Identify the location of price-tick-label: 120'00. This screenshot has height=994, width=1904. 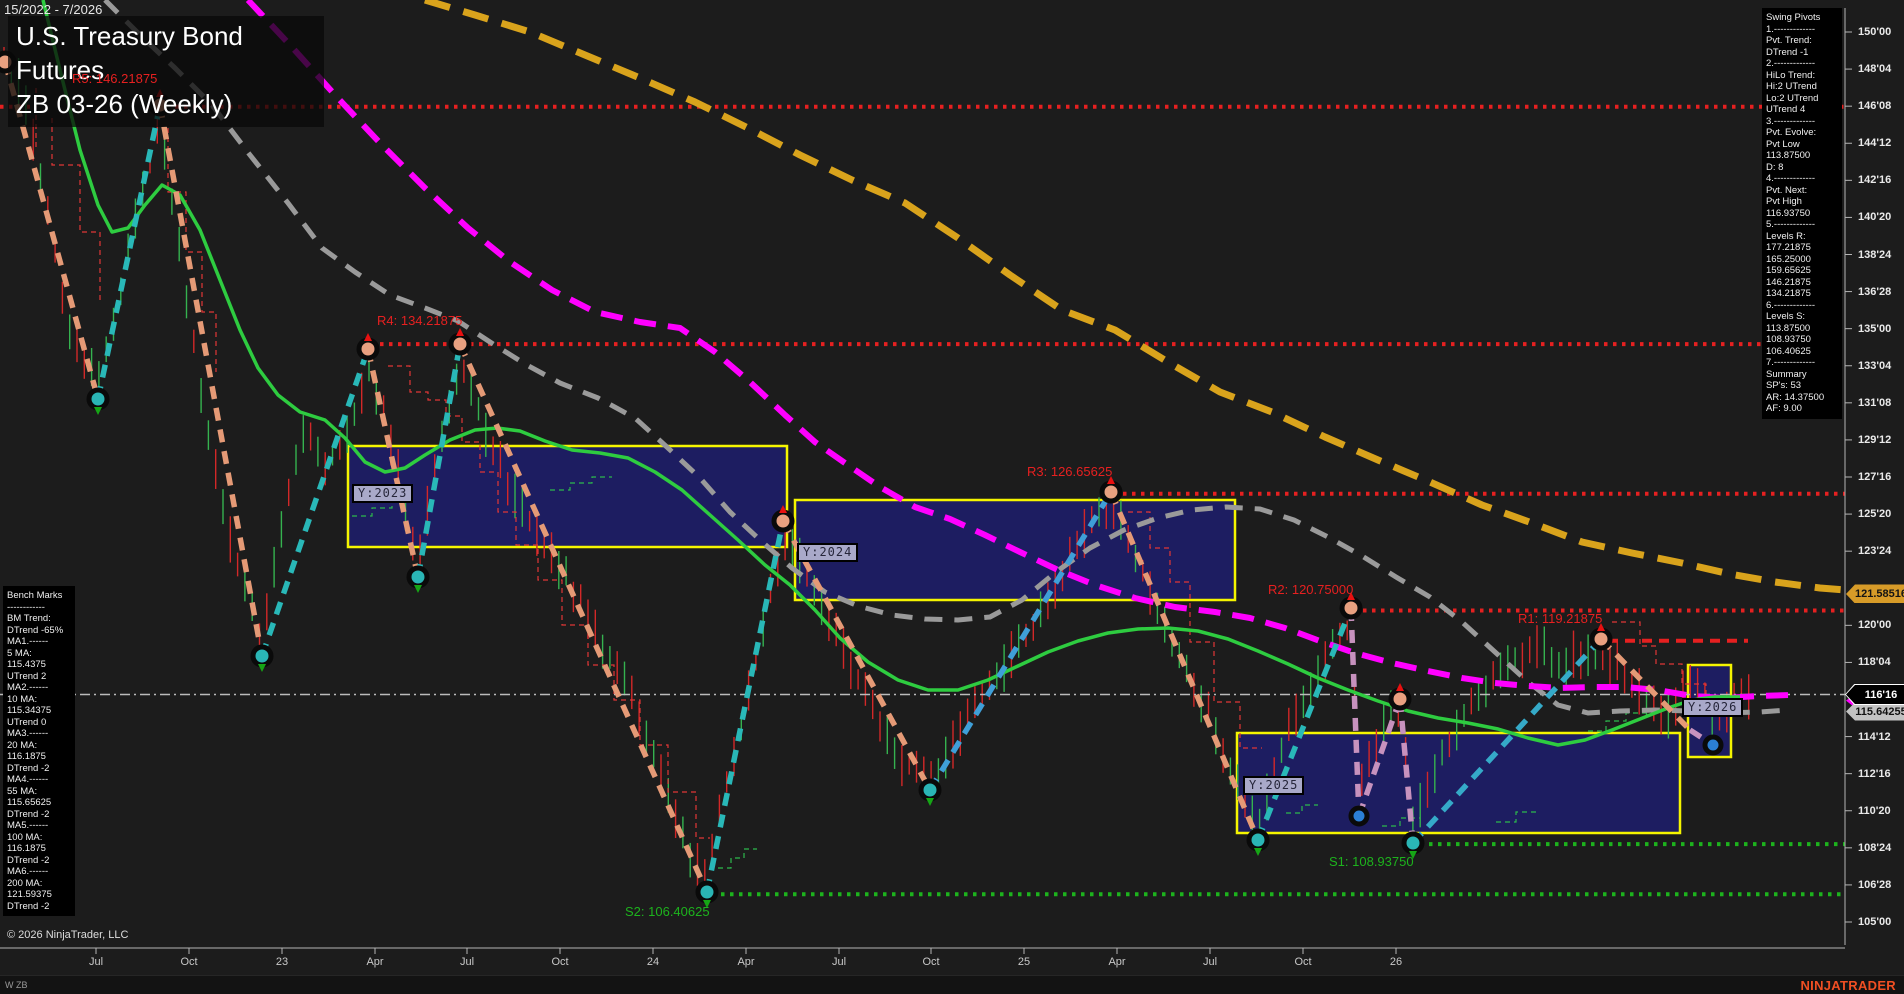
(1875, 625).